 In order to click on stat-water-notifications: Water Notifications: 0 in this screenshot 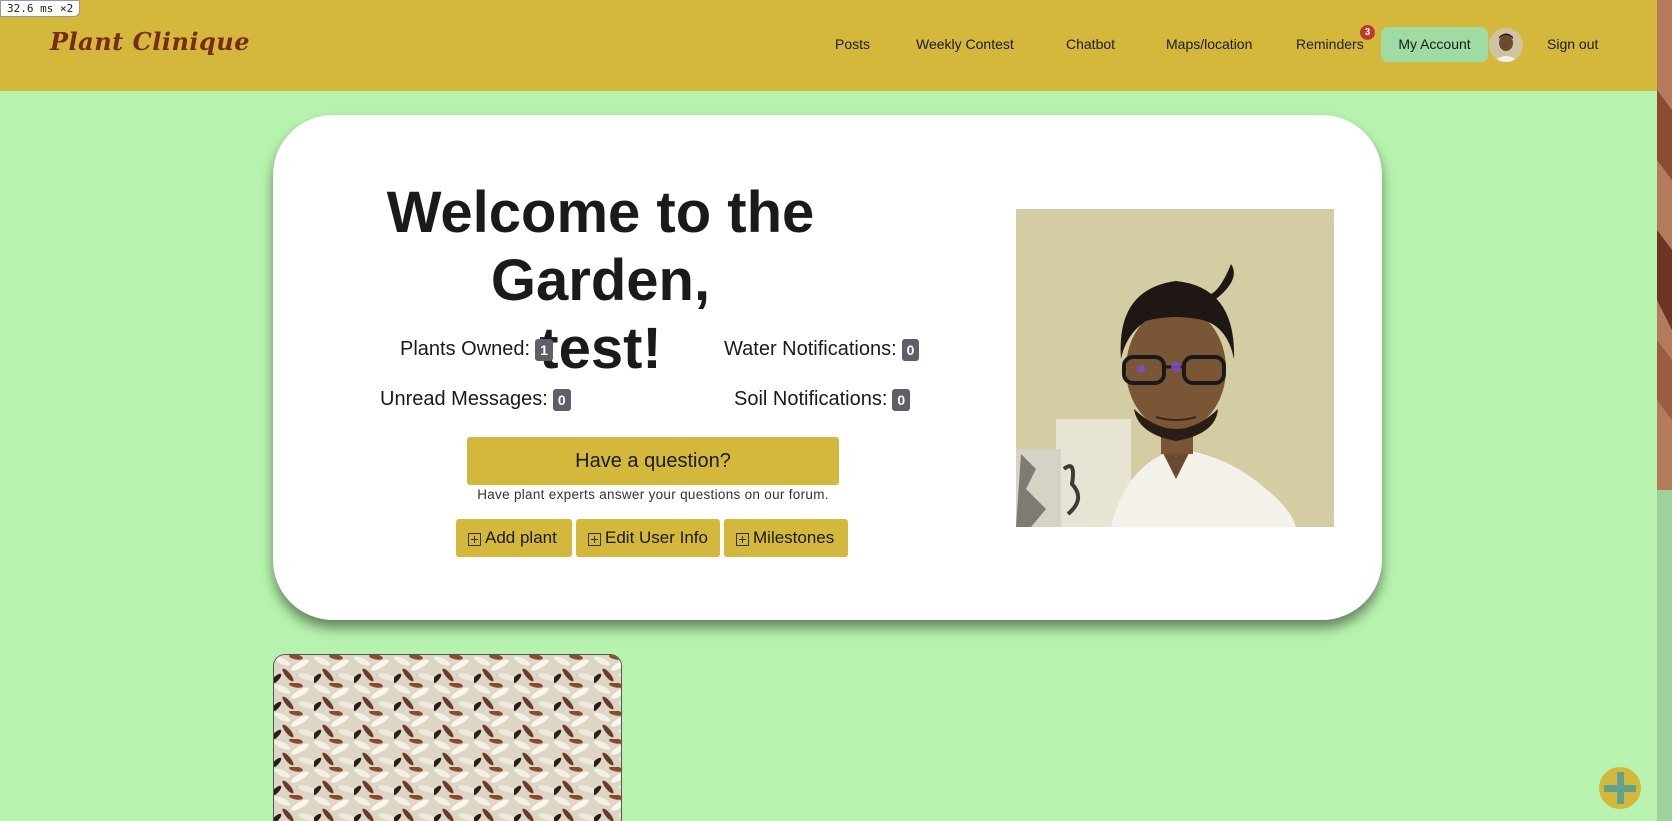, I will do `click(822, 349)`.